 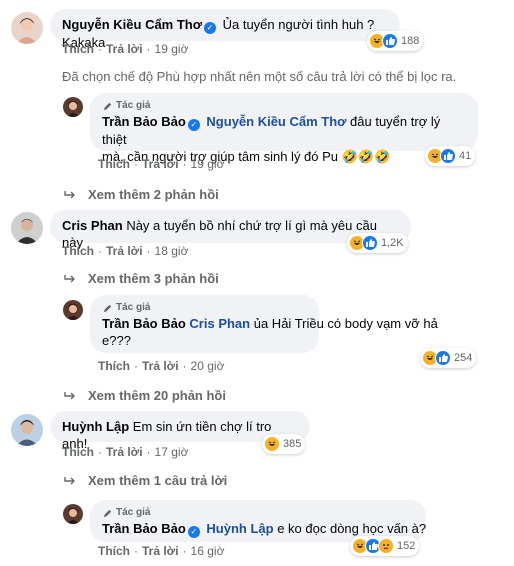 I want to click on reaction-summary: 254, so click(x=448, y=358).